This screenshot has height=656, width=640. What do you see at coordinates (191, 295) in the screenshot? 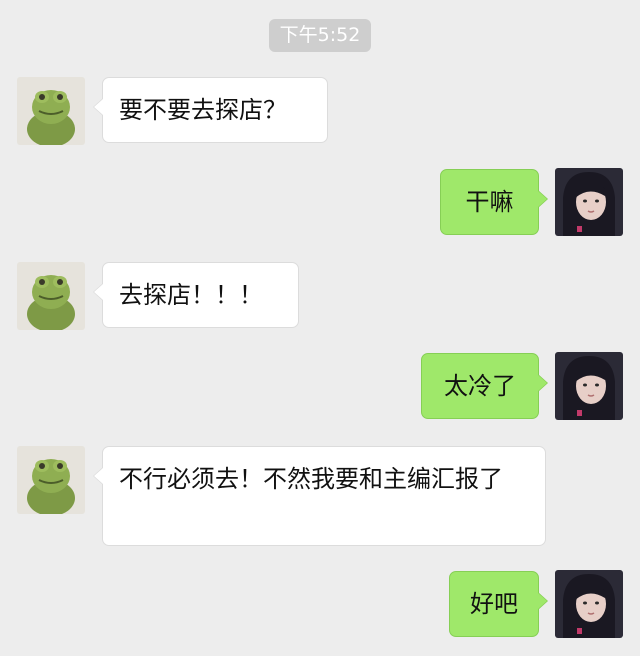
I see `message-text: 去探店！！！` at bounding box center [191, 295].